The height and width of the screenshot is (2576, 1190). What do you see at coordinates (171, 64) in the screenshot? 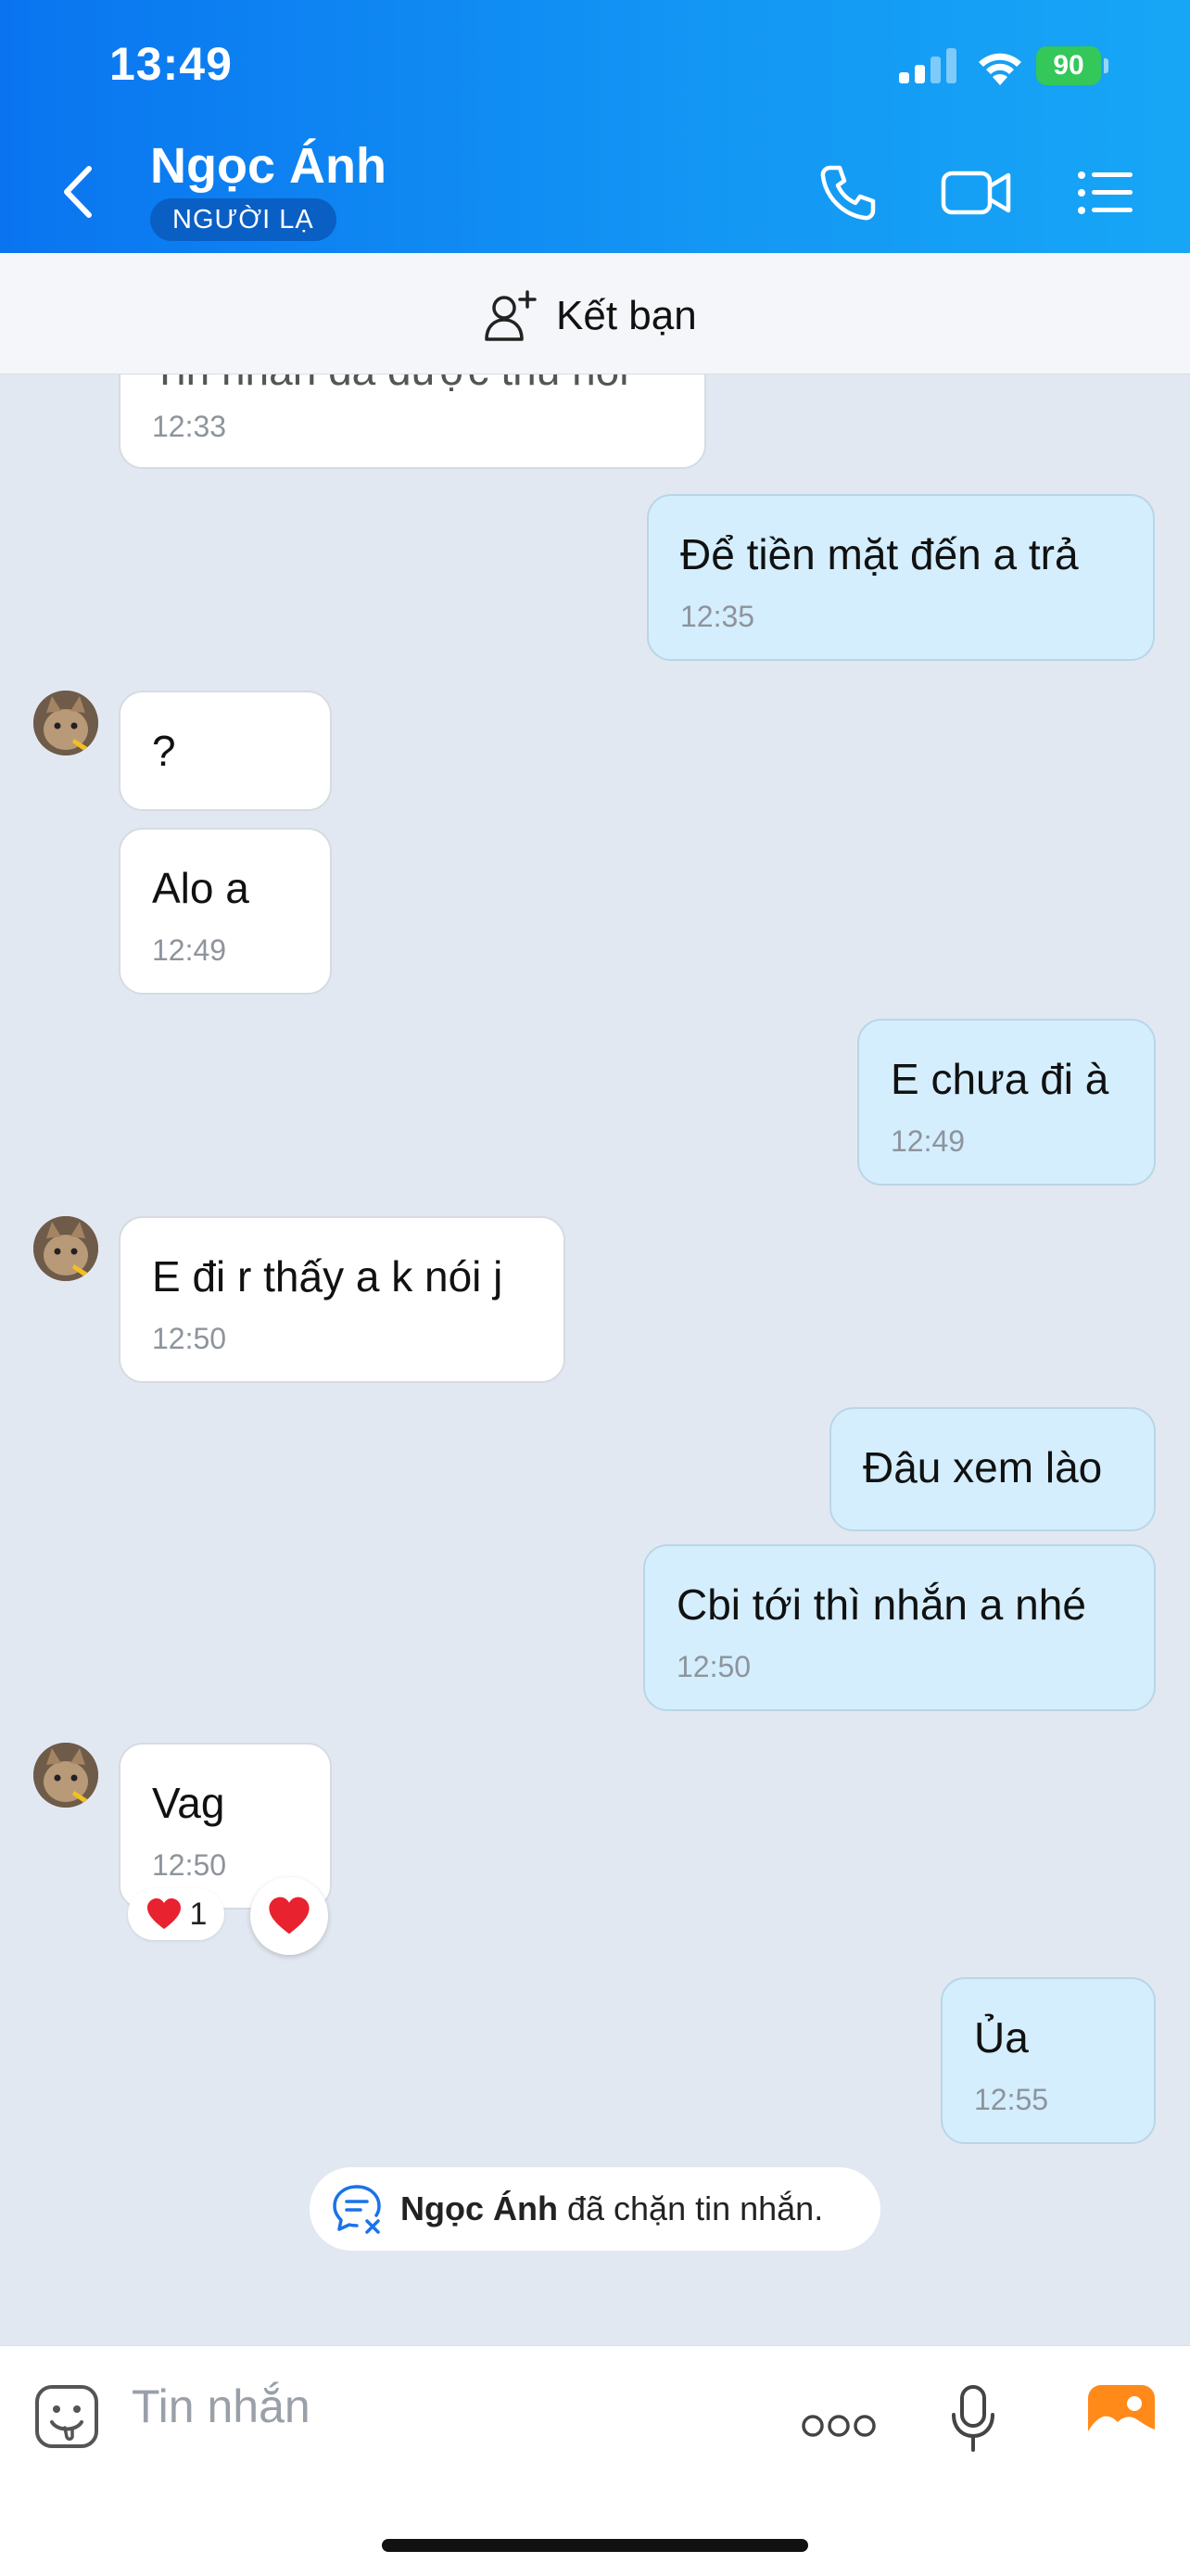
I see `status-time: 13:49` at bounding box center [171, 64].